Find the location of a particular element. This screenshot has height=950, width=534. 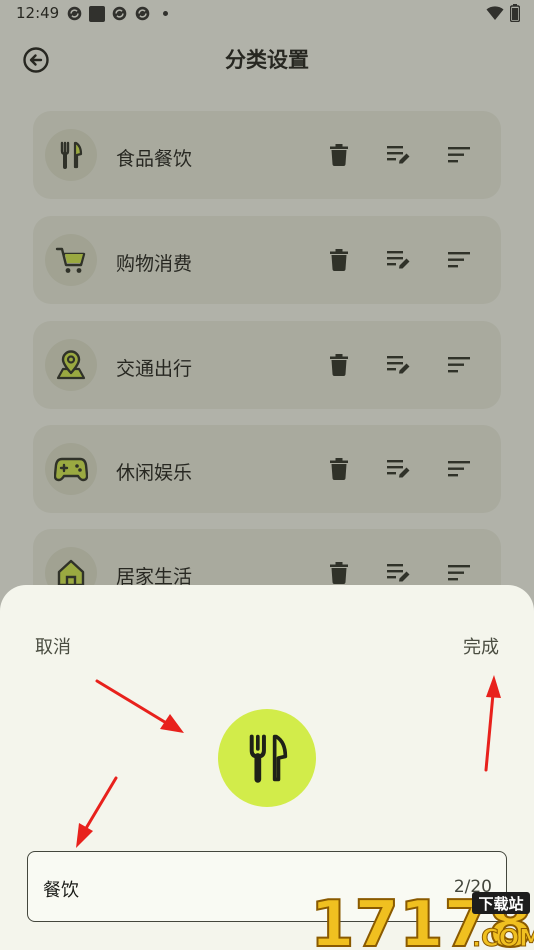

cancel-button: 取消 is located at coordinates (53, 646).